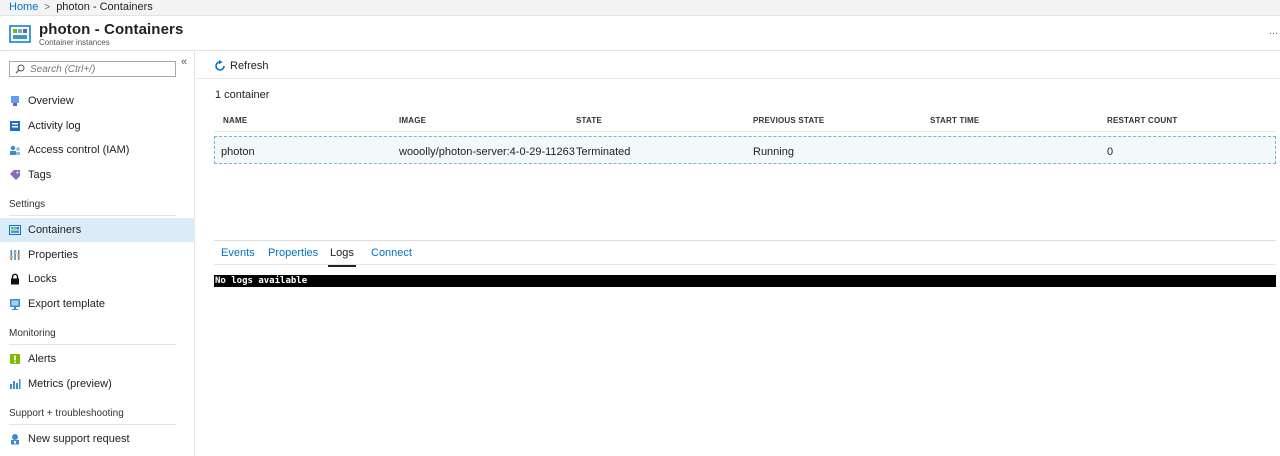 This screenshot has width=1280, height=456. What do you see at coordinates (184, 62) in the screenshot?
I see `collapse-sidebar-button: «` at bounding box center [184, 62].